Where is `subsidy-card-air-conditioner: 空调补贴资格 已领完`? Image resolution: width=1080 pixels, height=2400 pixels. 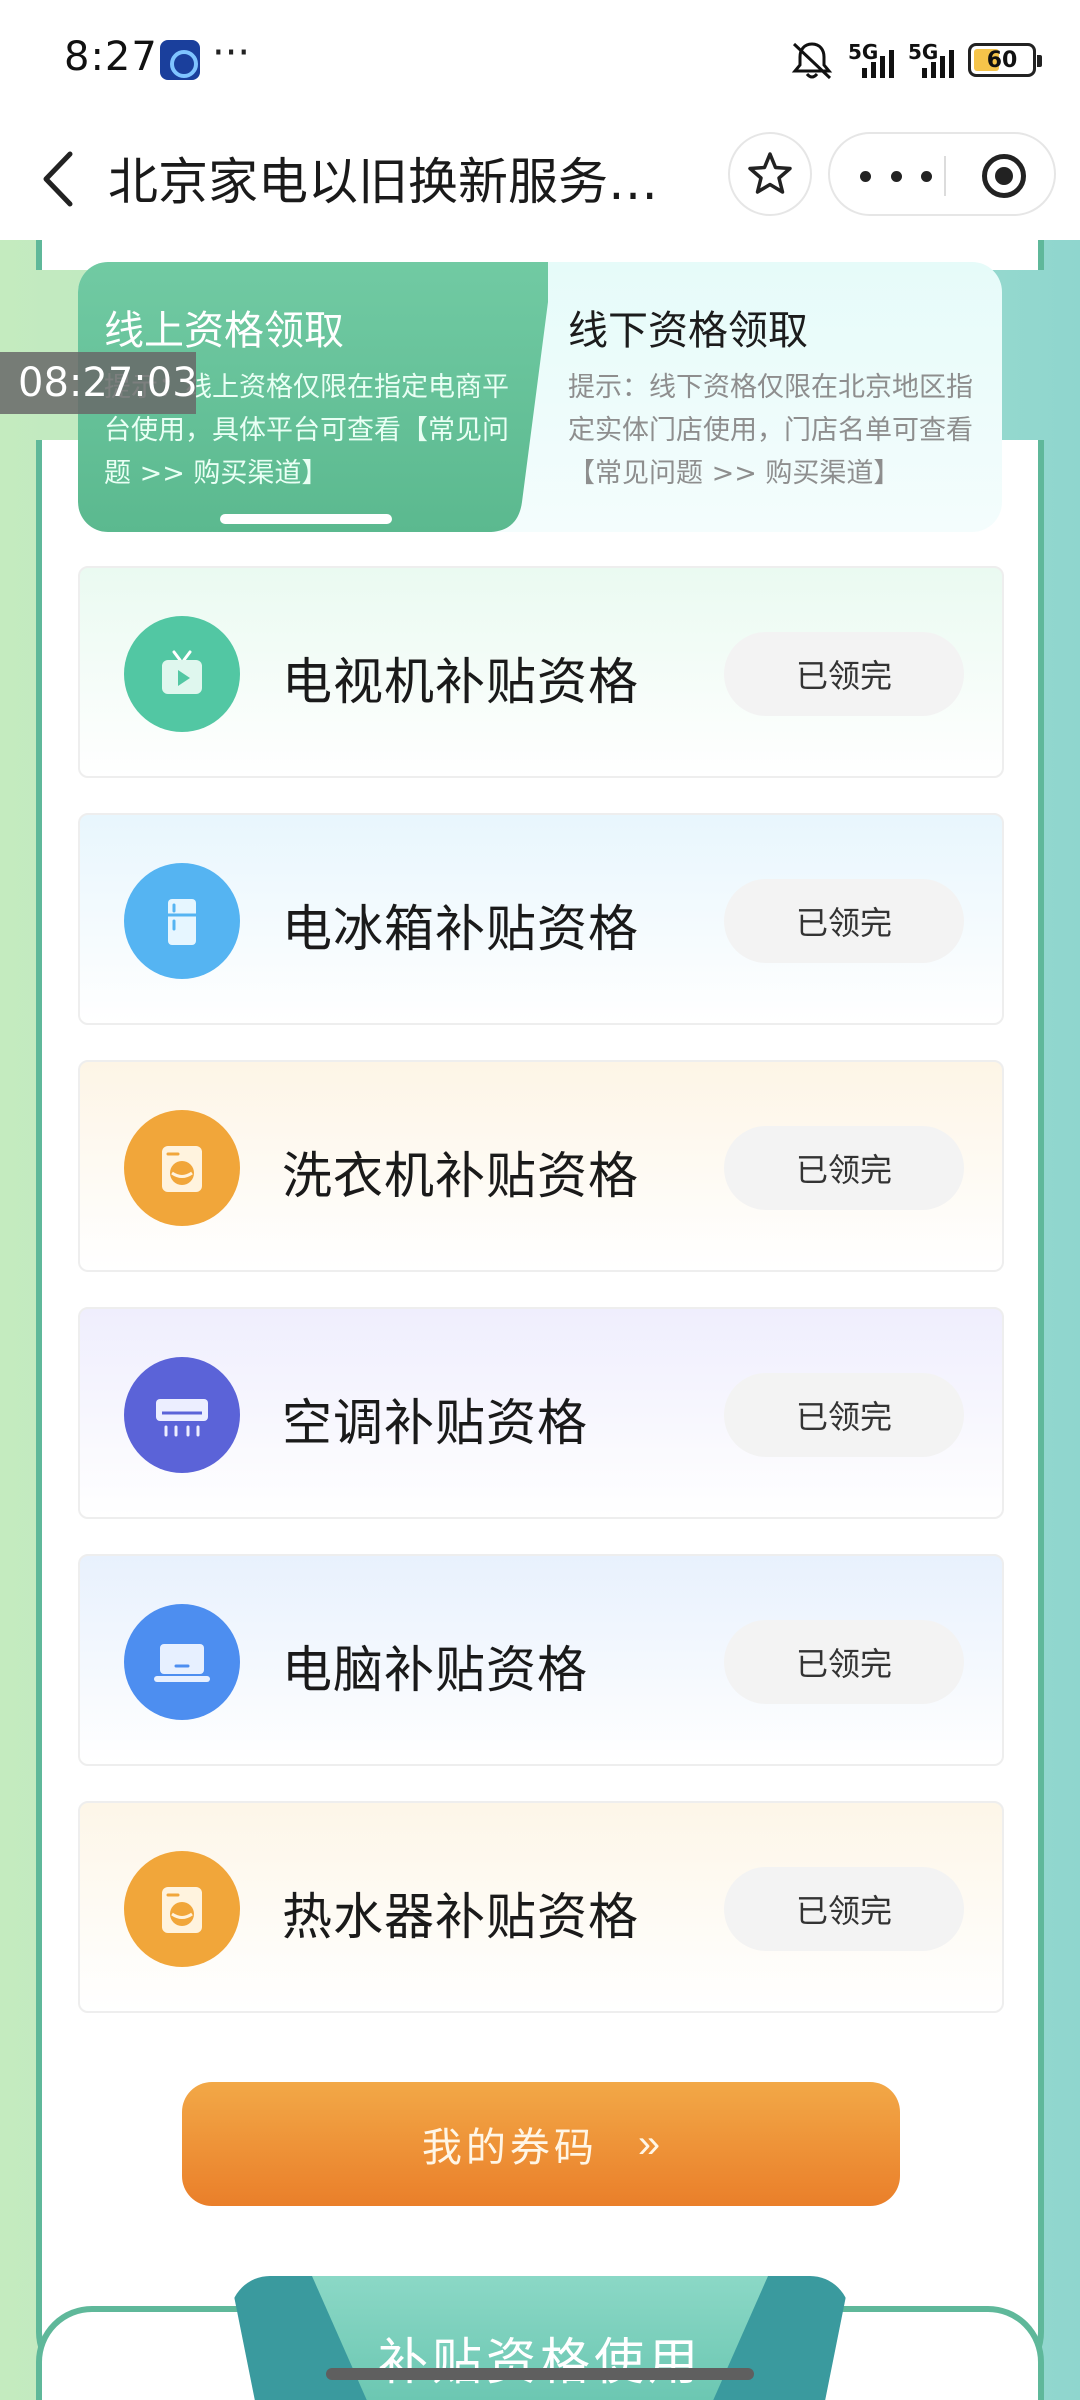 subsidy-card-air-conditioner: 空调补贴资格 已领完 is located at coordinates (541, 1413).